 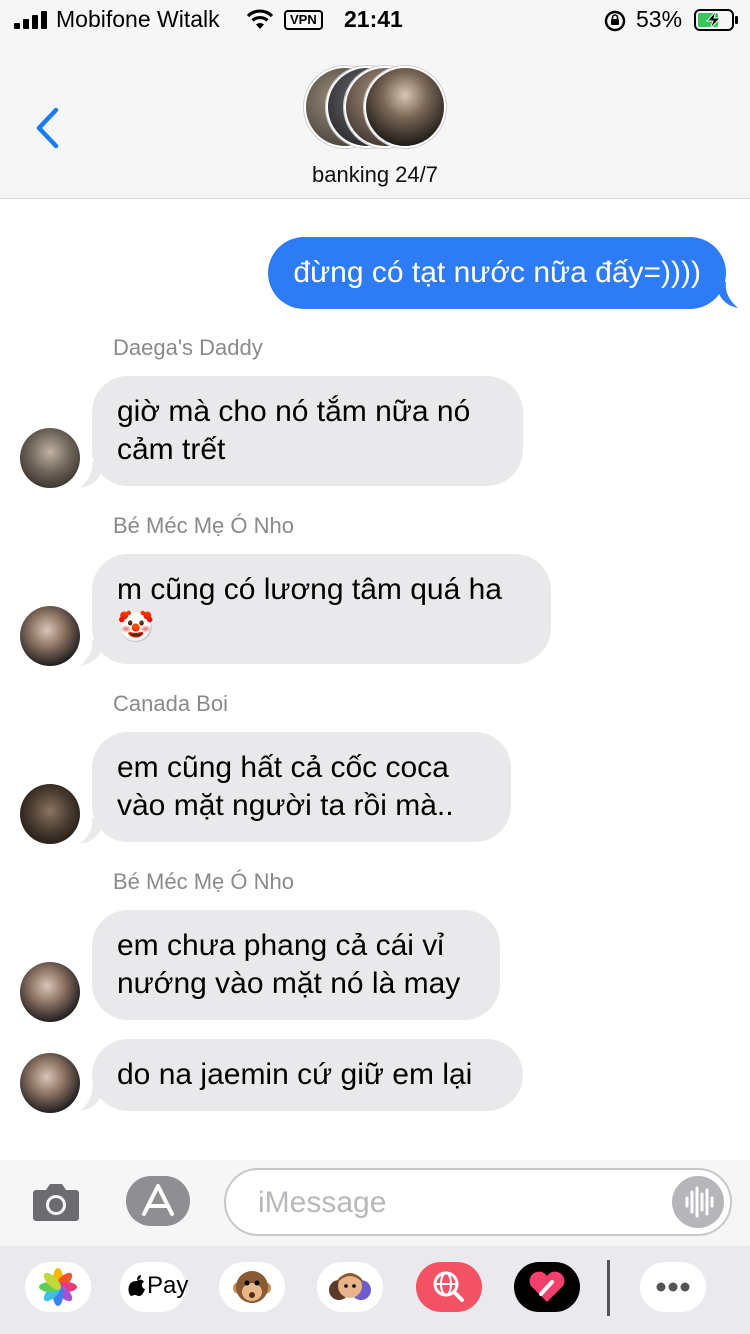 I want to click on message-line: em cũng hất cả cốc coca, so click(x=283, y=767).